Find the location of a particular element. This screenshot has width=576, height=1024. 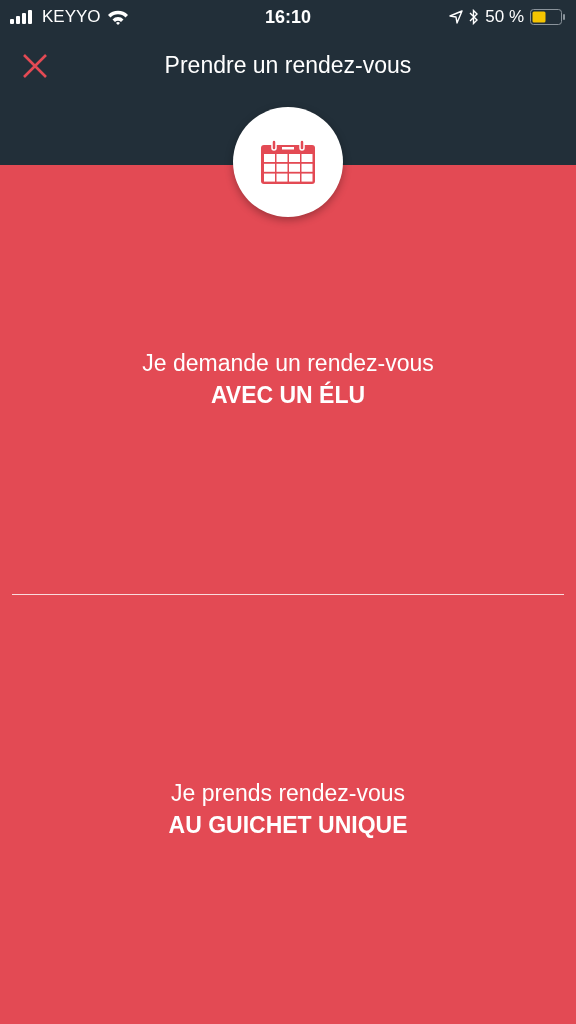

calendar-icon is located at coordinates (288, 162).